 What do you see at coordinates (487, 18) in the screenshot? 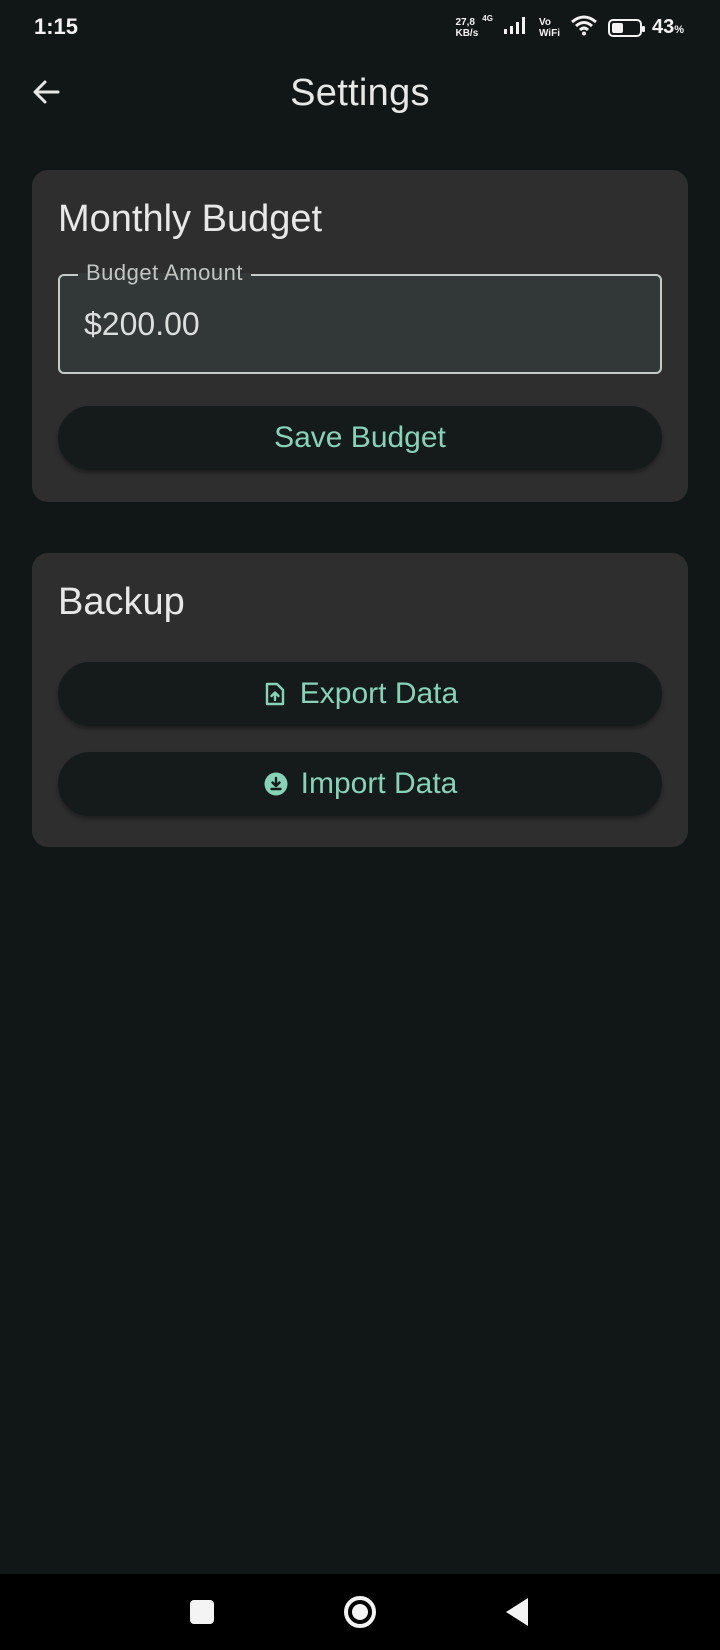
I see `network-generation: 4G` at bounding box center [487, 18].